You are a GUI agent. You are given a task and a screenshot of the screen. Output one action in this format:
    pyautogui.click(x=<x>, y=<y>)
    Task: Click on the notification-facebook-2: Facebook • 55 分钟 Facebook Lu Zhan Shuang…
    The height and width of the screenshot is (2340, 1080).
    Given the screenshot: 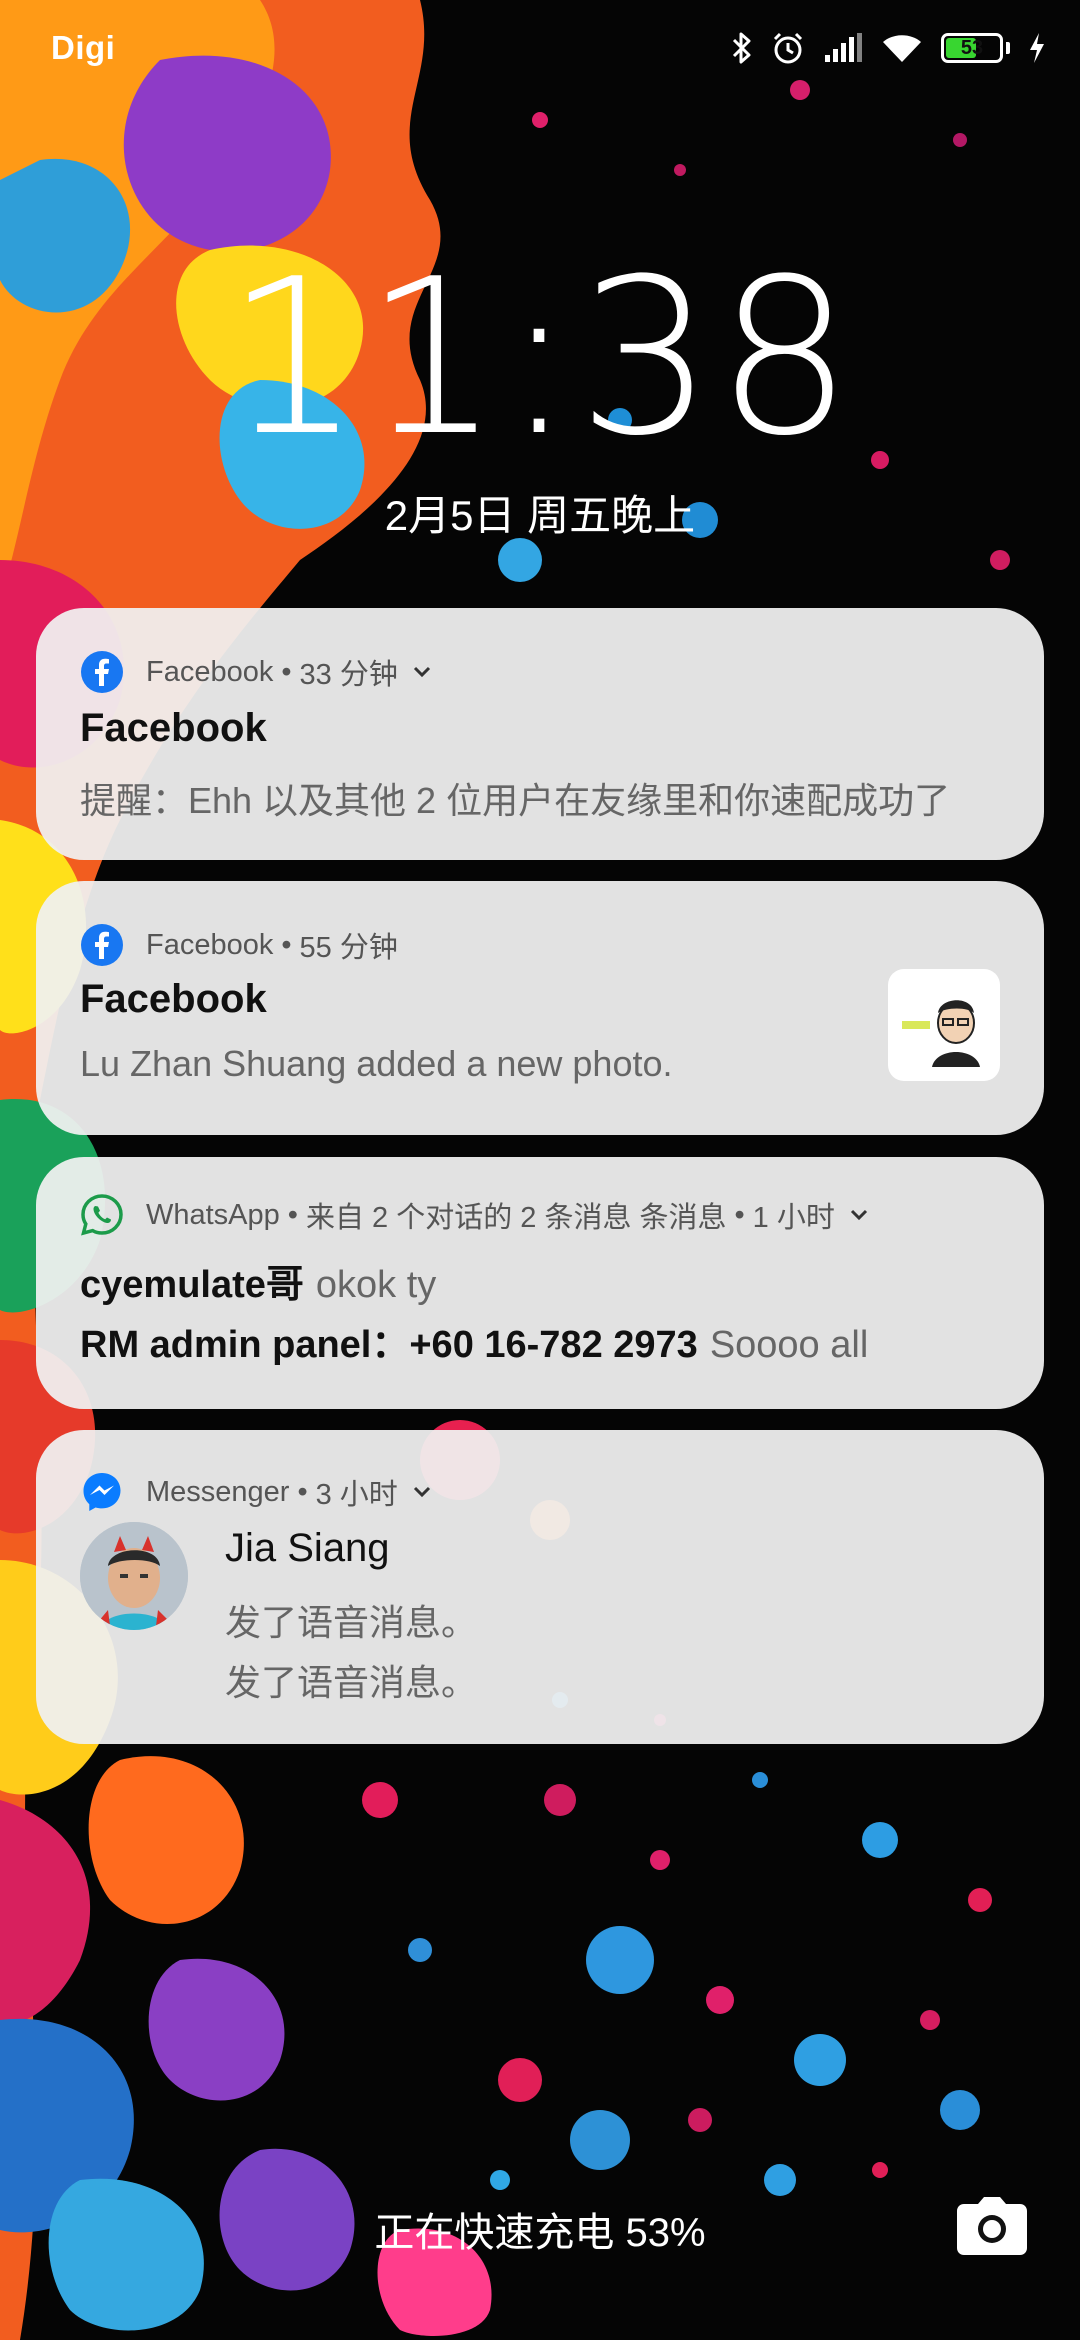 What is the action you would take?
    pyautogui.click(x=540, y=1008)
    